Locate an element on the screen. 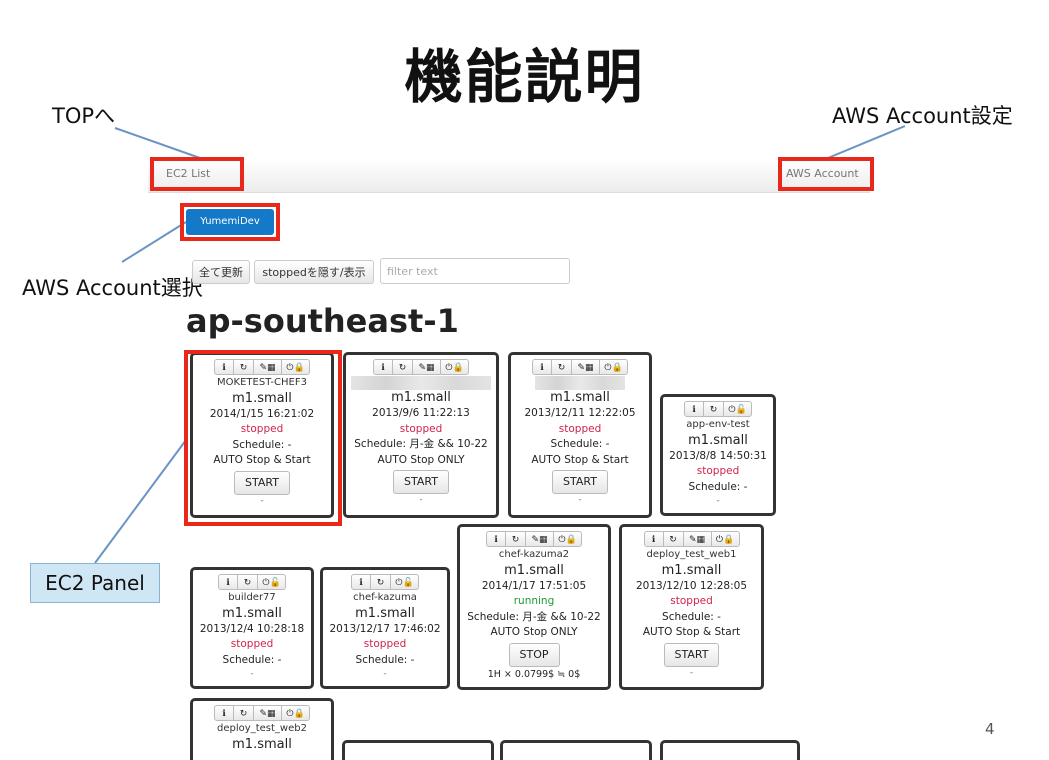 The height and width of the screenshot is (760, 1049). highlight-account-select is located at coordinates (230, 222).